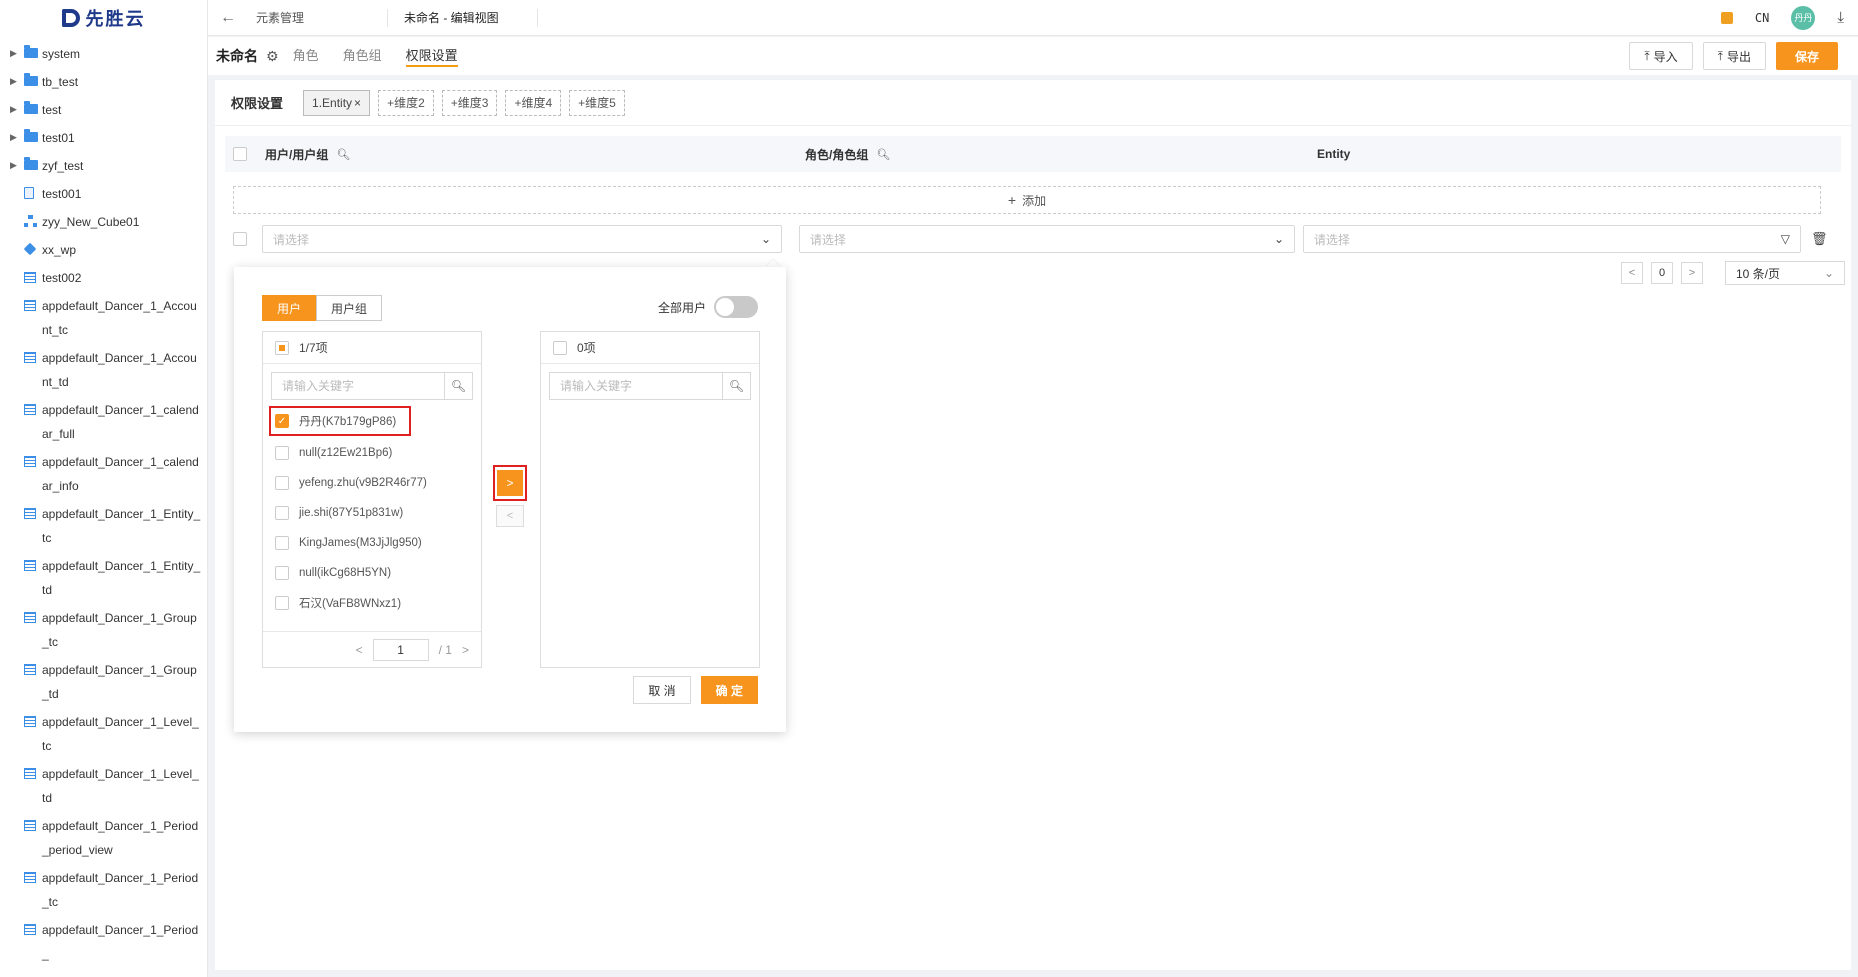  Describe the element at coordinates (1819, 239) in the screenshot. I see `delete-icon: 🗑︎` at that location.